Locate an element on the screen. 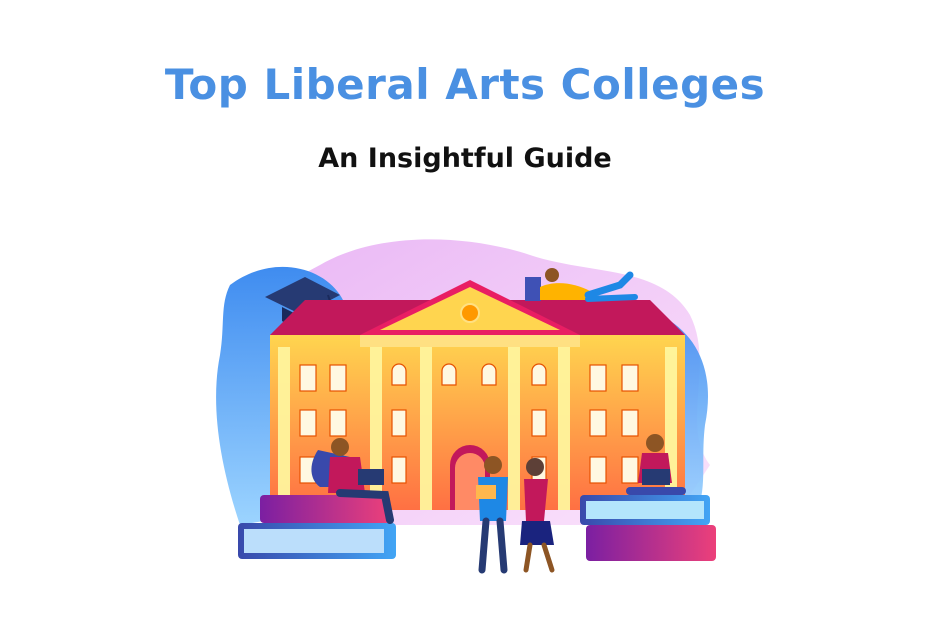 This screenshot has width=930, height=620. page-subtitle: An Insightful Guide is located at coordinates (465, 158).